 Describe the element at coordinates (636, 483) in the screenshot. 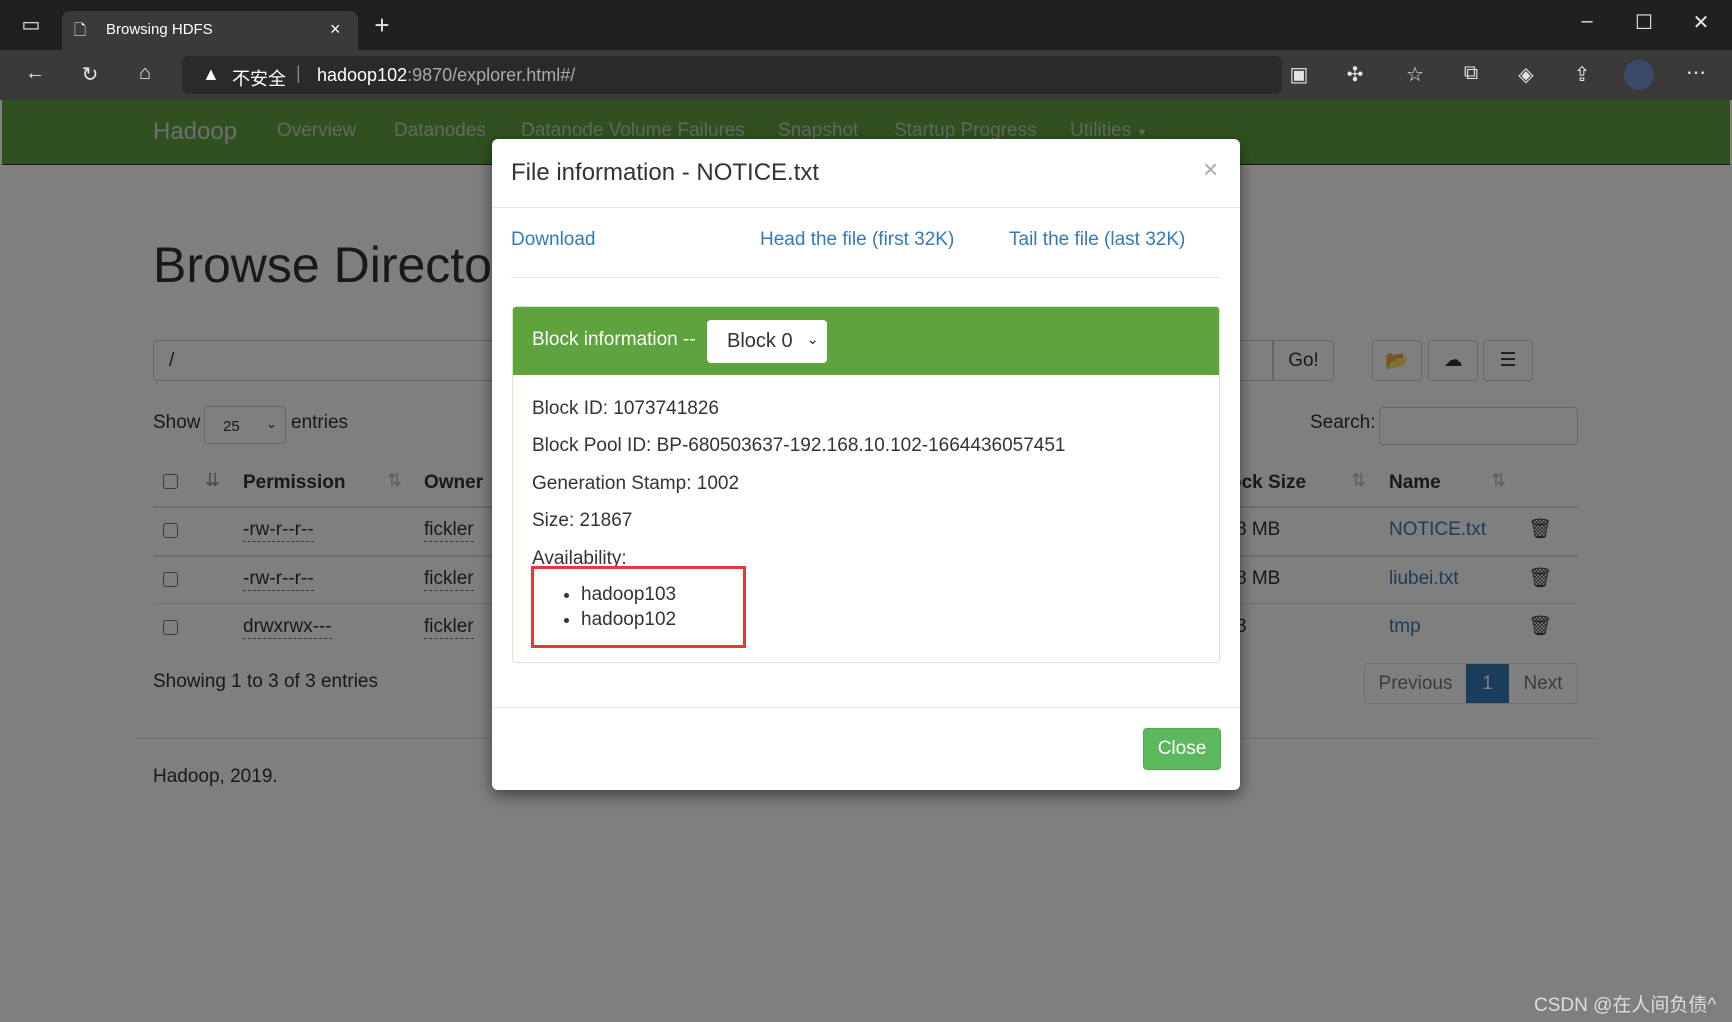

I see `generation-stamp: Generation Stamp: 1002` at that location.